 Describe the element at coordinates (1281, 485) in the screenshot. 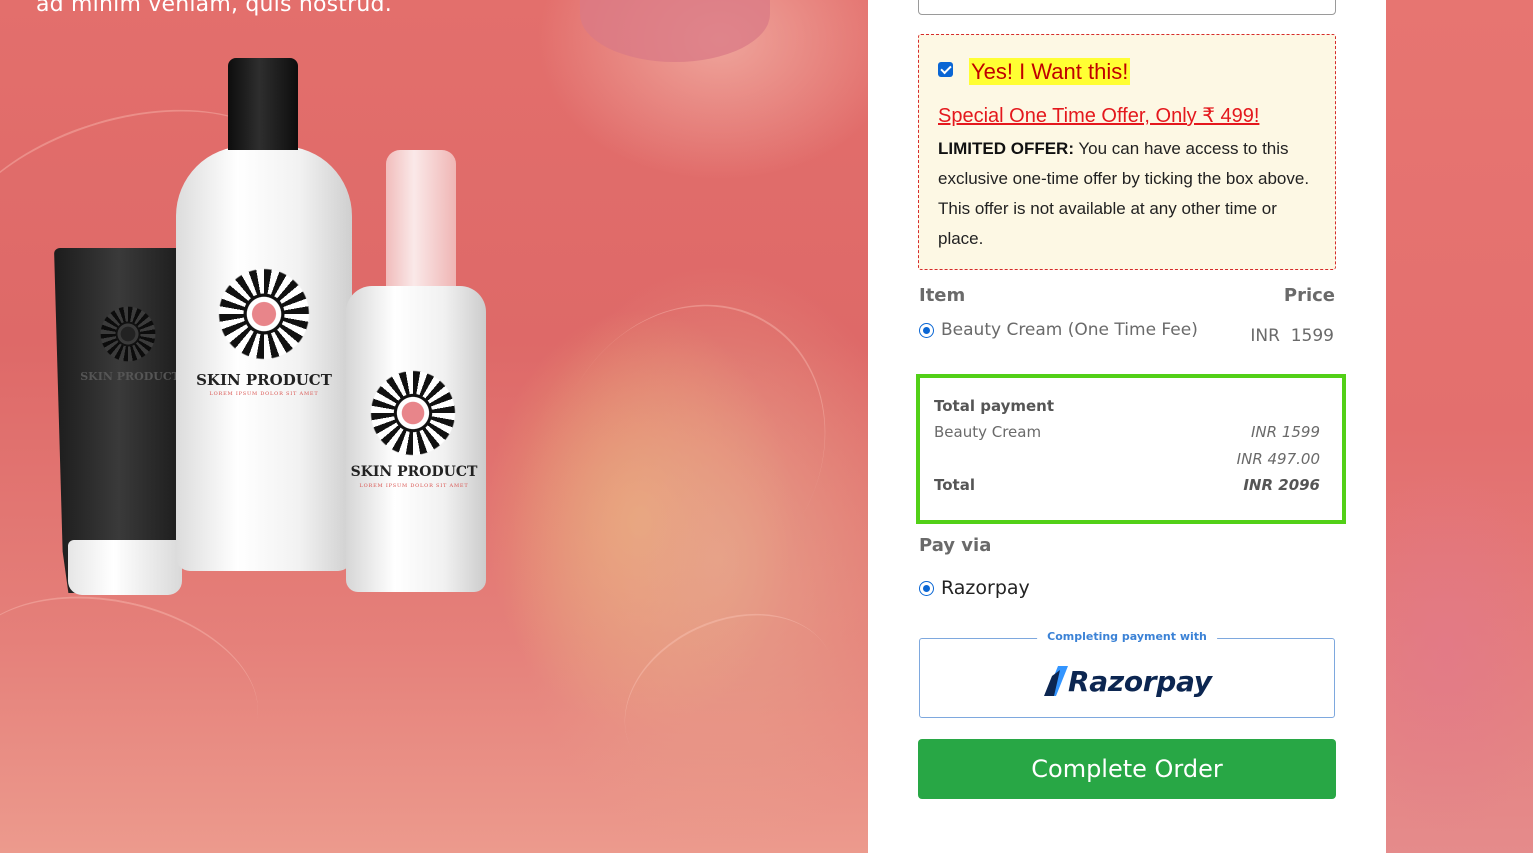

I see `total-value: INR 2096` at that location.